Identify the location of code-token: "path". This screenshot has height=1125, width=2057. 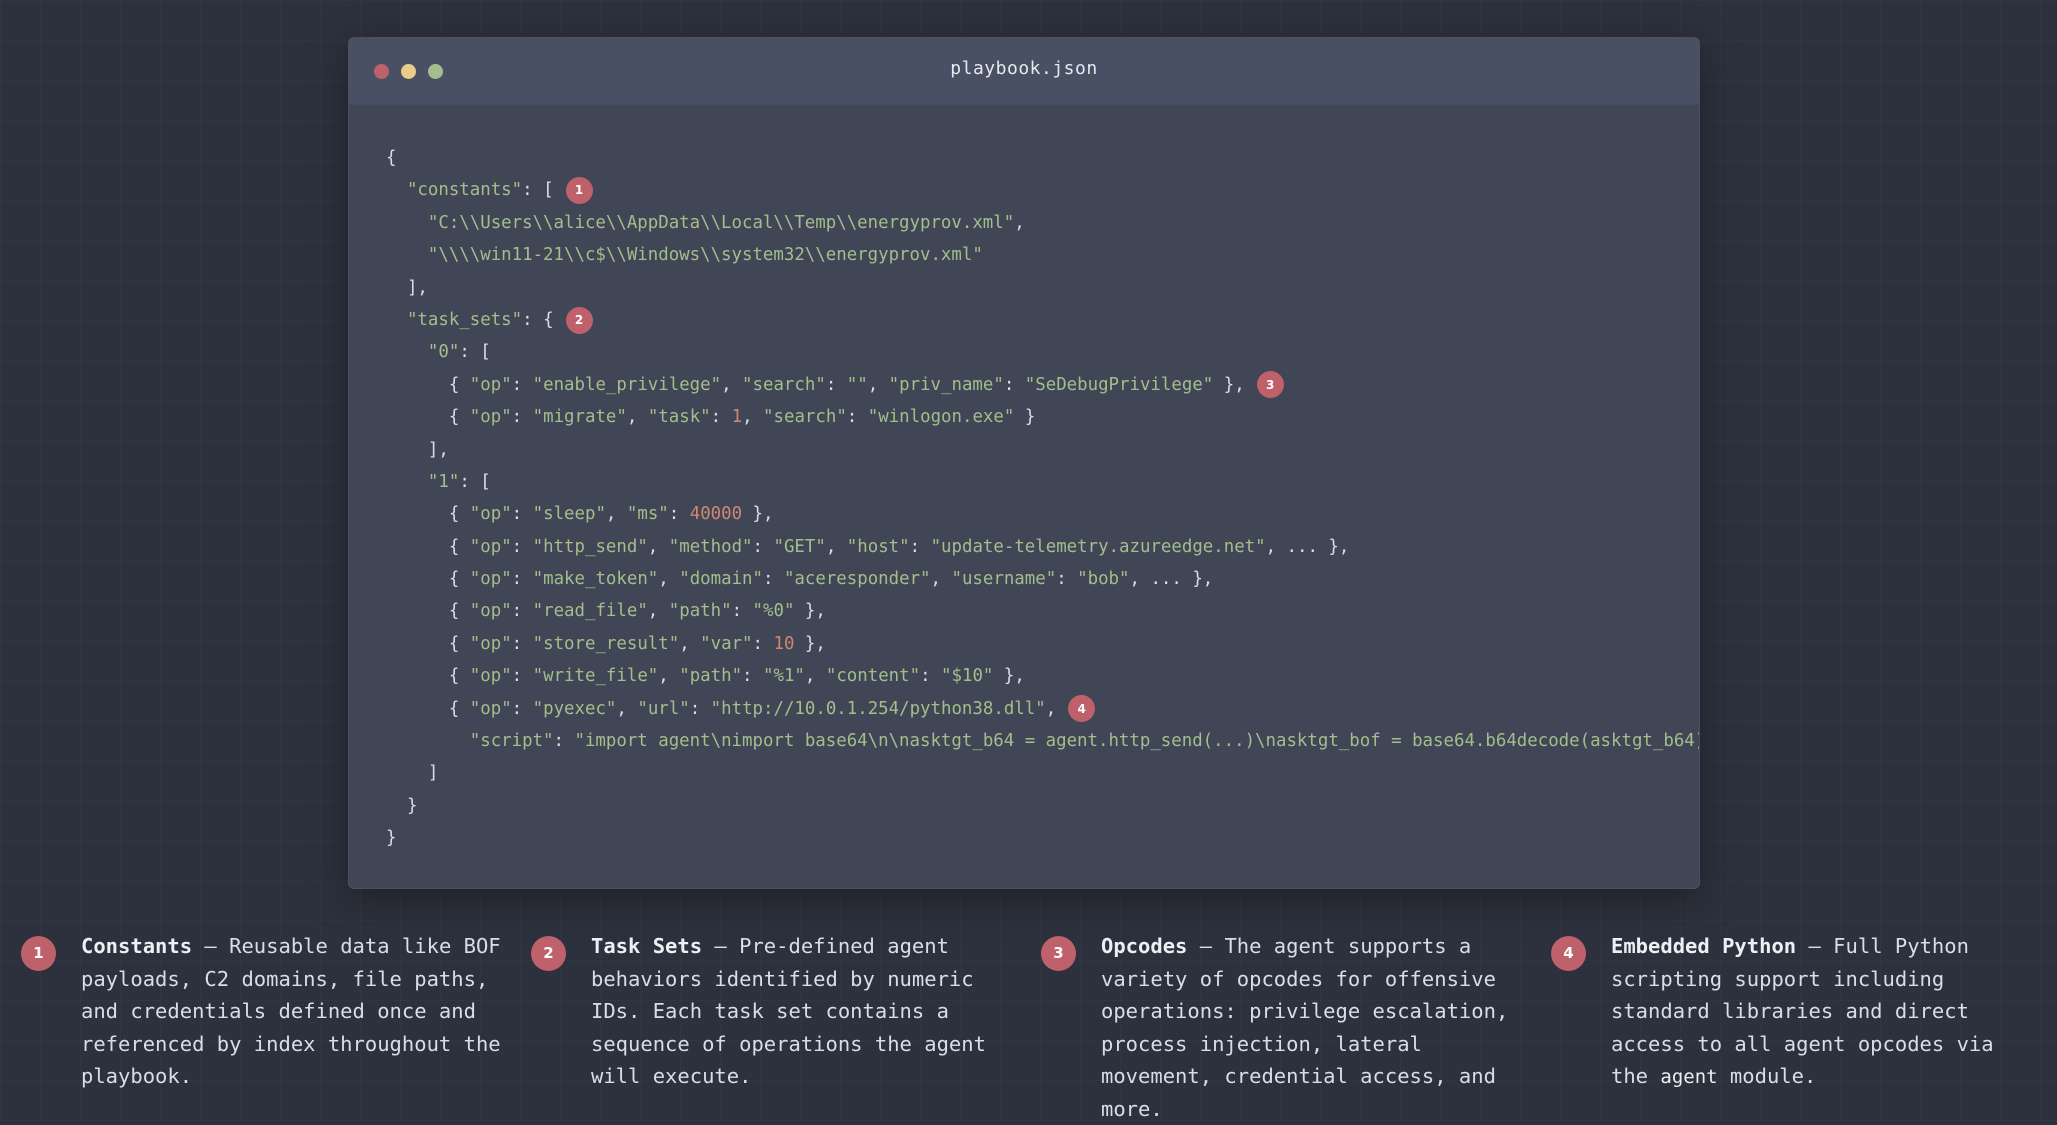
(711, 676).